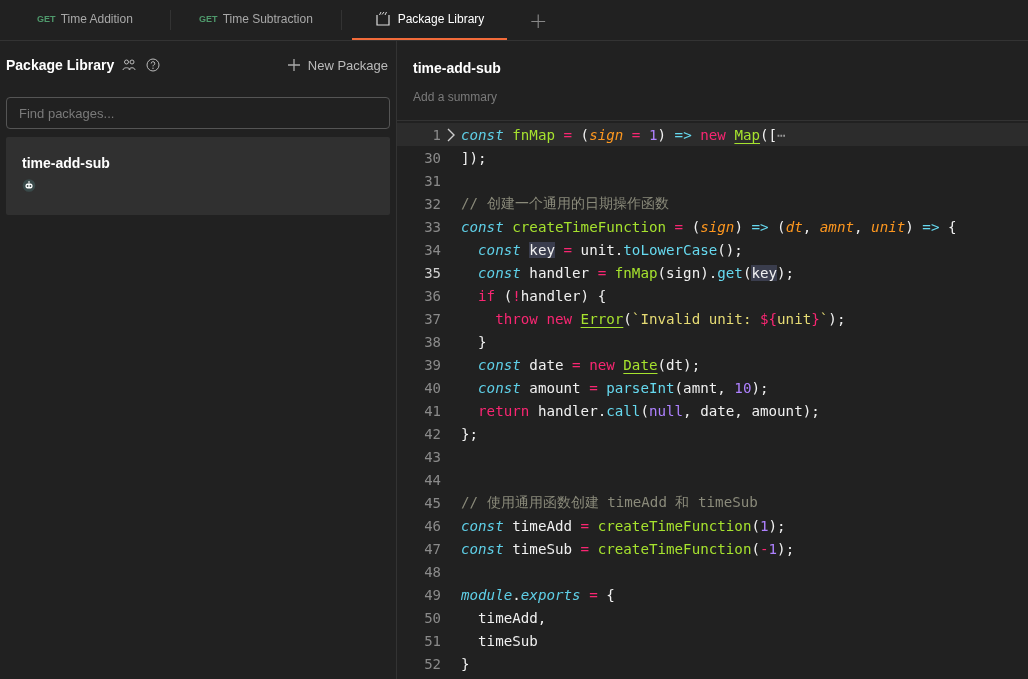  I want to click on code-line: return handler.call(null, date, amount);, so click(648, 410).